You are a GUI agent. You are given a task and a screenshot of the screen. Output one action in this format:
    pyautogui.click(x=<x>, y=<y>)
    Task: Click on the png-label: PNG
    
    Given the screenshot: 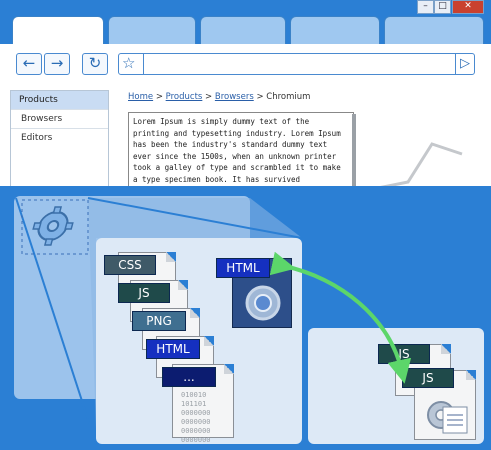 What is the action you would take?
    pyautogui.click(x=159, y=321)
    